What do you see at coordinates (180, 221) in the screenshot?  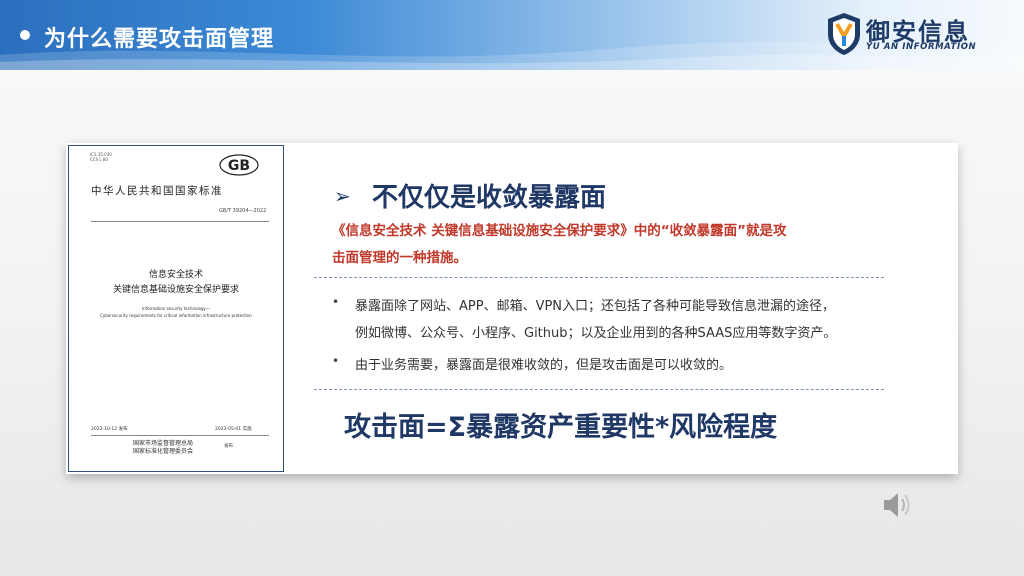 I see `doc-top-rule` at bounding box center [180, 221].